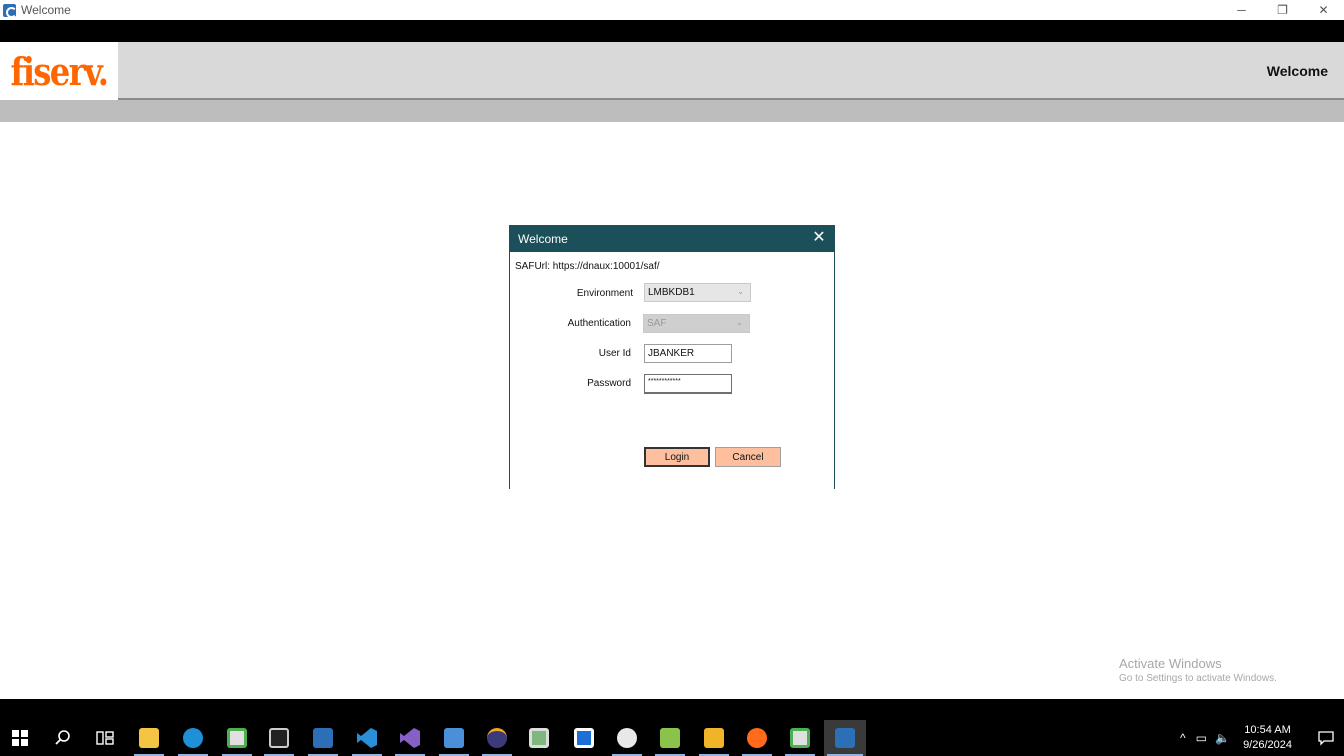 The image size is (1344, 756). I want to click on password-label: Password, so click(609, 383).